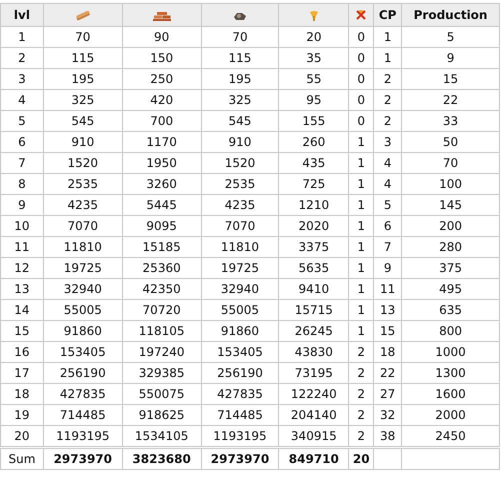 This screenshot has height=488, width=502. What do you see at coordinates (240, 415) in the screenshot?
I see `table-cell: 714485` at bounding box center [240, 415].